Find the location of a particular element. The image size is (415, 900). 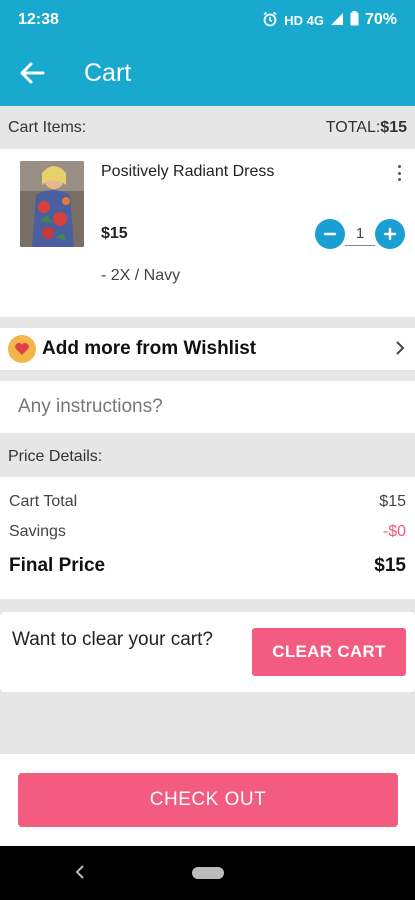

status-bar: 12:38 HD 4G 70% is located at coordinates (207, 20).